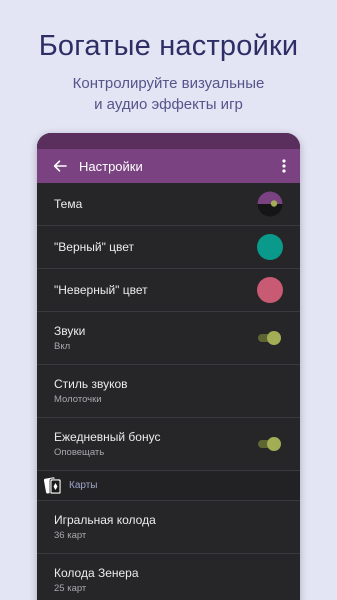  What do you see at coordinates (53, 486) in the screenshot?
I see `playing-cards-icon` at bounding box center [53, 486].